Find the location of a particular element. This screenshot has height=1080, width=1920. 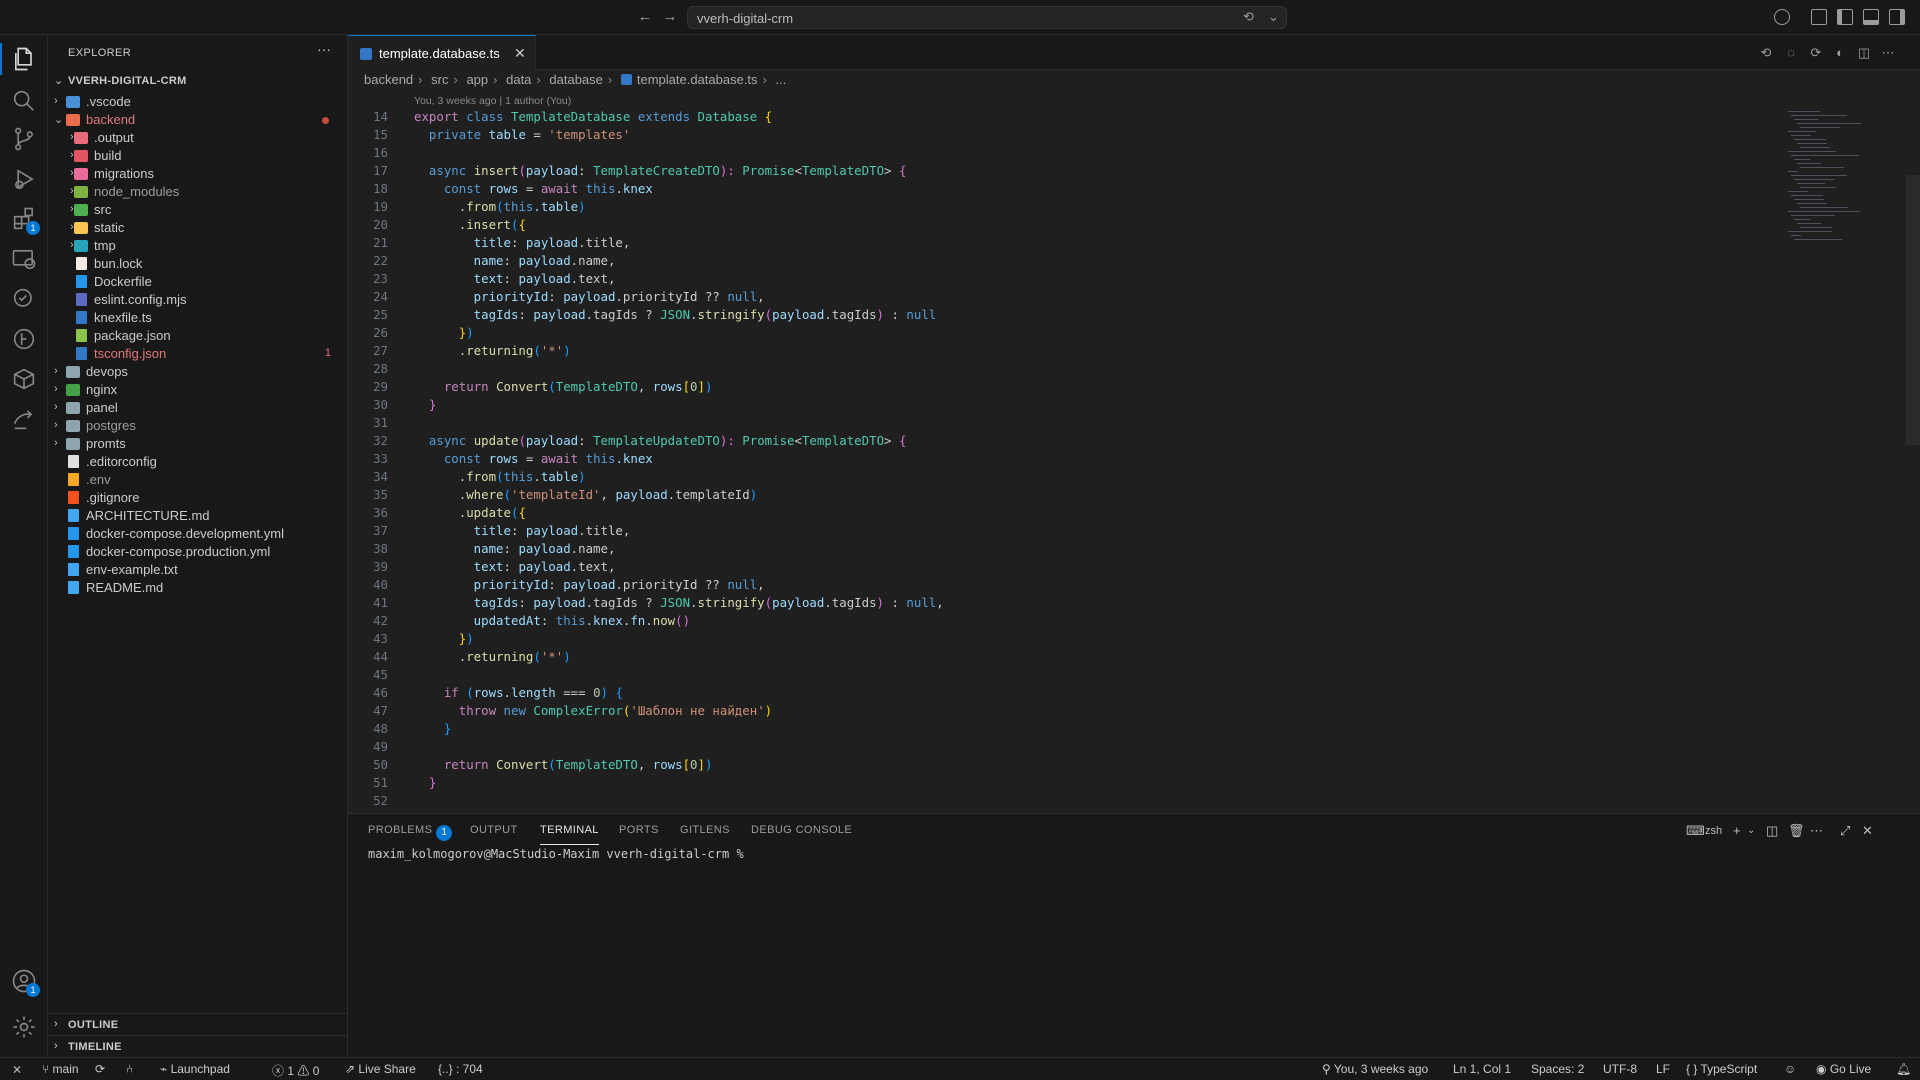

live-share-item: ⇗ Live Share is located at coordinates (380, 1069).